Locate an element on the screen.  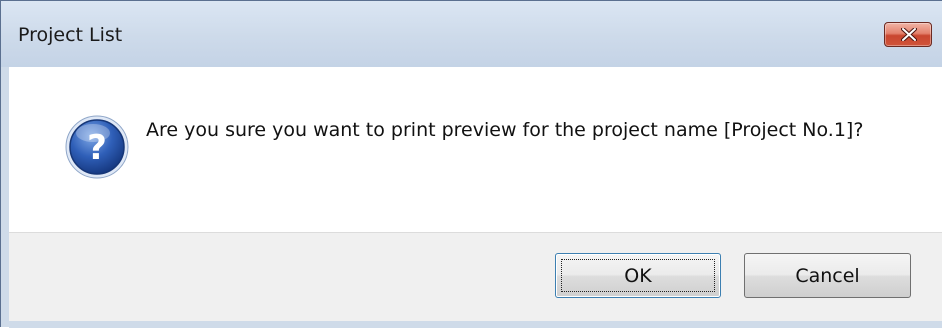
ok-button-label: OK is located at coordinates (638, 275).